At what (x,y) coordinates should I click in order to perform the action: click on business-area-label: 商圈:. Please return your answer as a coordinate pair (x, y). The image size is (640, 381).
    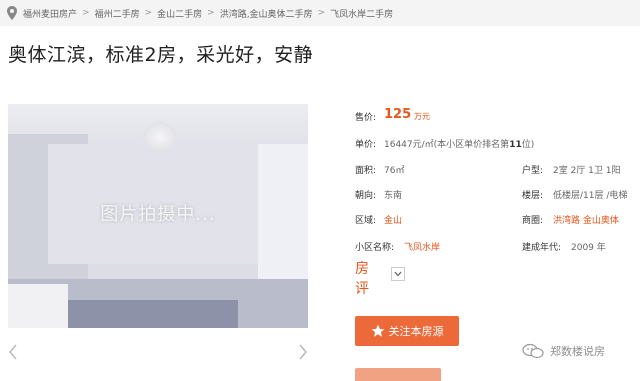
    Looking at the image, I should click on (533, 221).